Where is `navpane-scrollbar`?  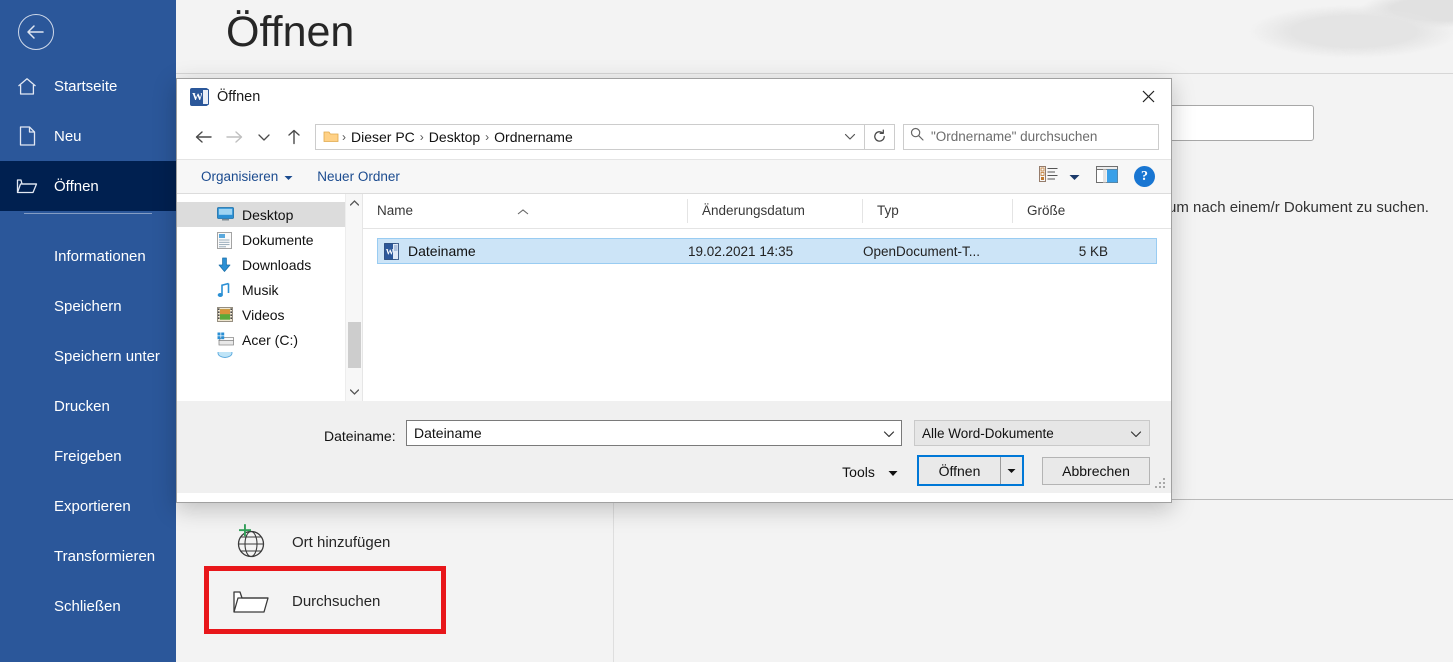 navpane-scrollbar is located at coordinates (353, 297).